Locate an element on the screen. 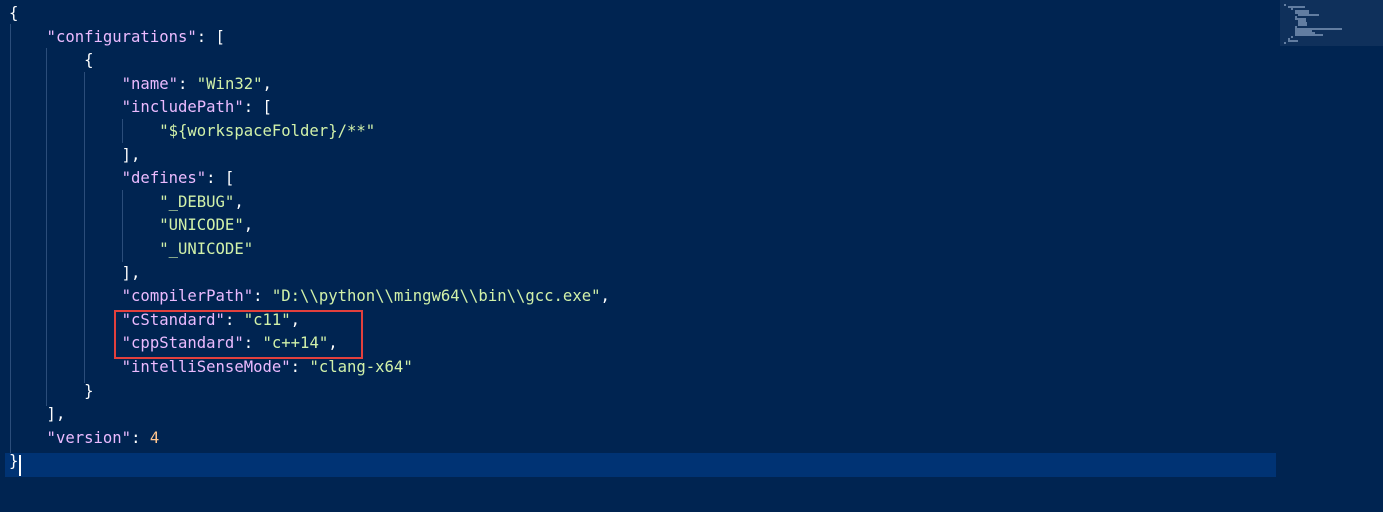  code-line: "includePath": [ is located at coordinates (140, 108).